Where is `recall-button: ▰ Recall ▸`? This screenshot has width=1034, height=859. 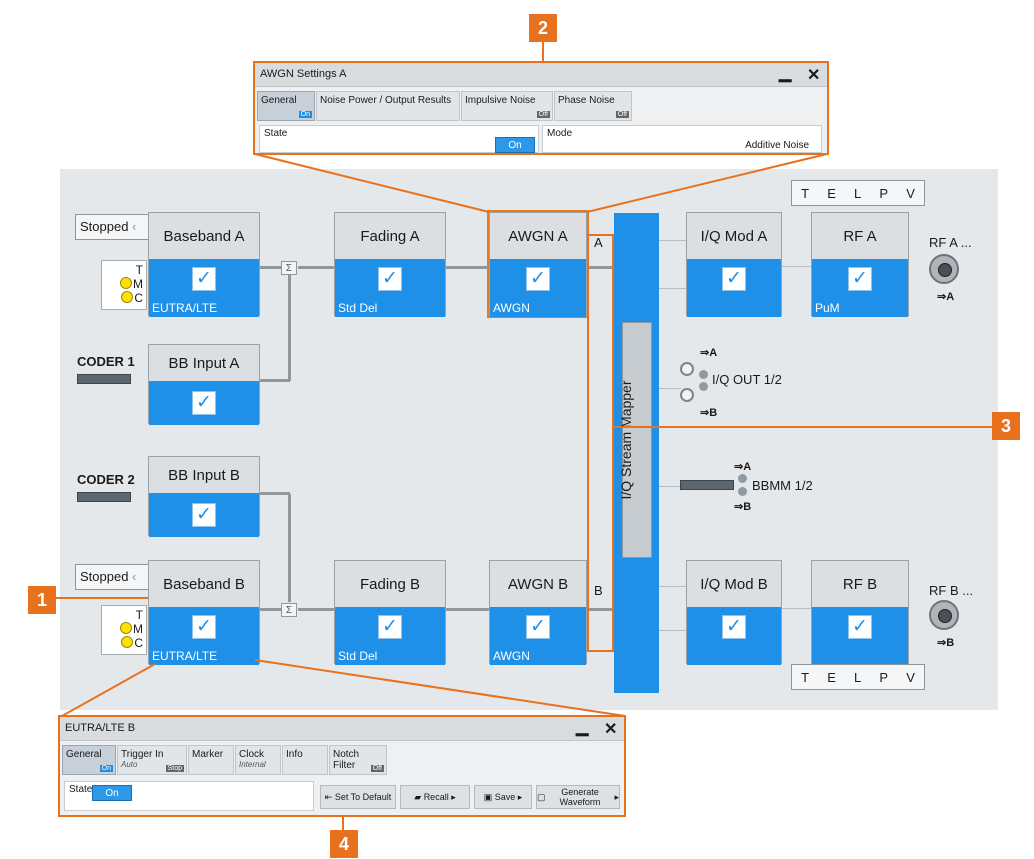 recall-button: ▰ Recall ▸ is located at coordinates (435, 797).